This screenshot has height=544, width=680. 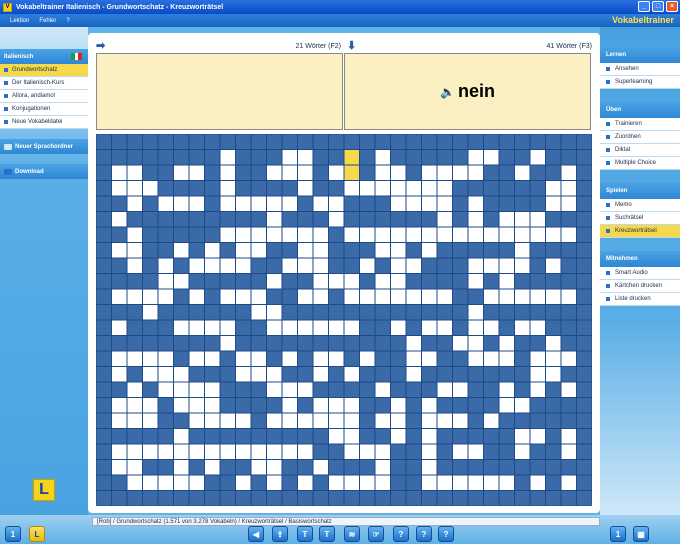 I want to click on sidebar-item: Allora, andiamo!, so click(x=44, y=96).